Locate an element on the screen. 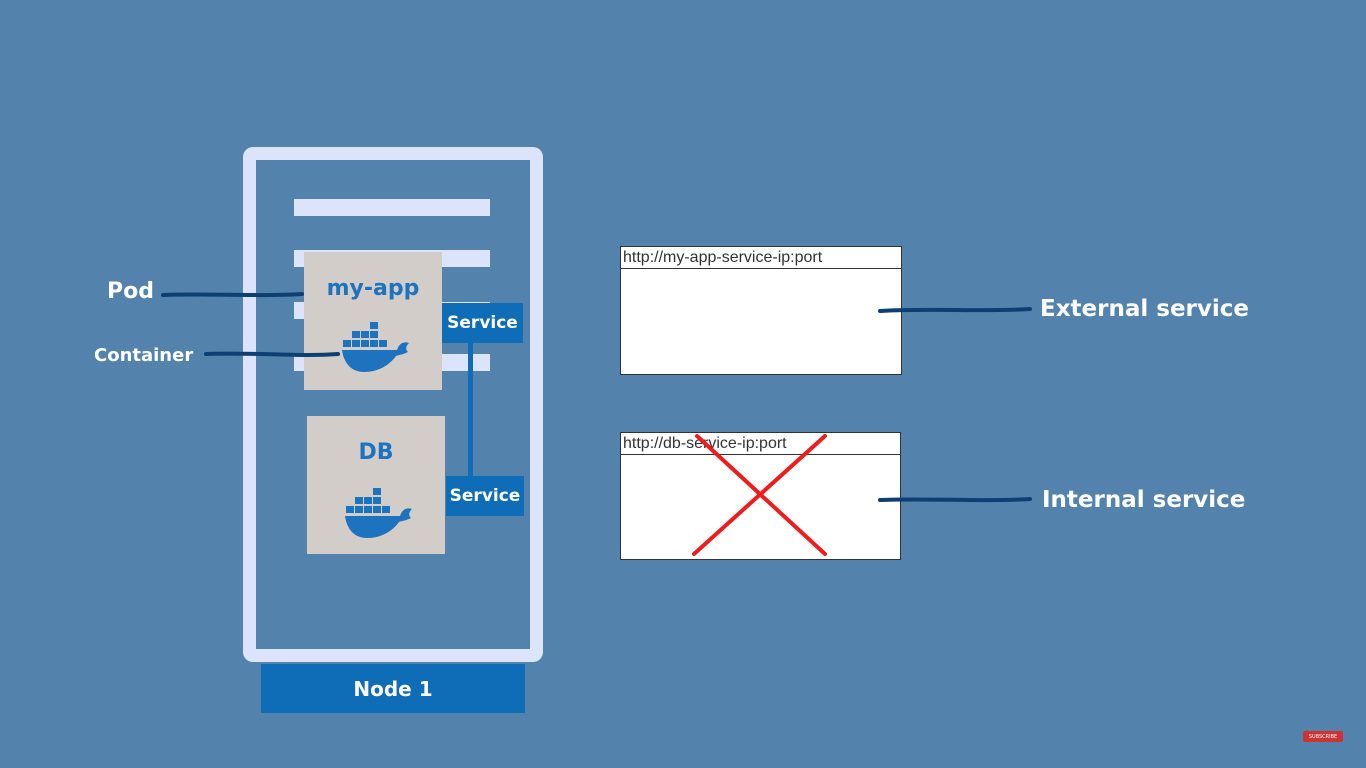  node-frame is located at coordinates (393, 404).